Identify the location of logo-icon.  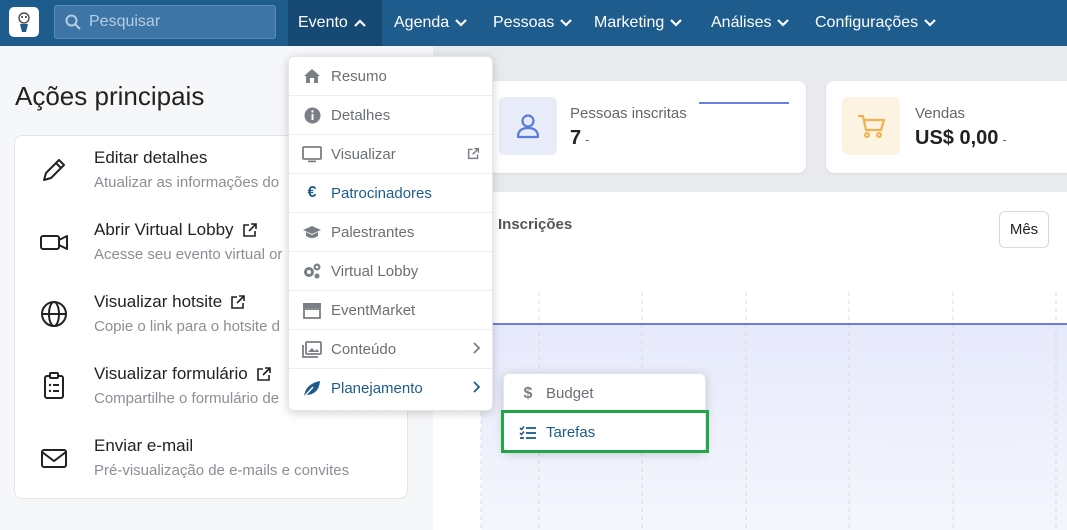
(24, 22).